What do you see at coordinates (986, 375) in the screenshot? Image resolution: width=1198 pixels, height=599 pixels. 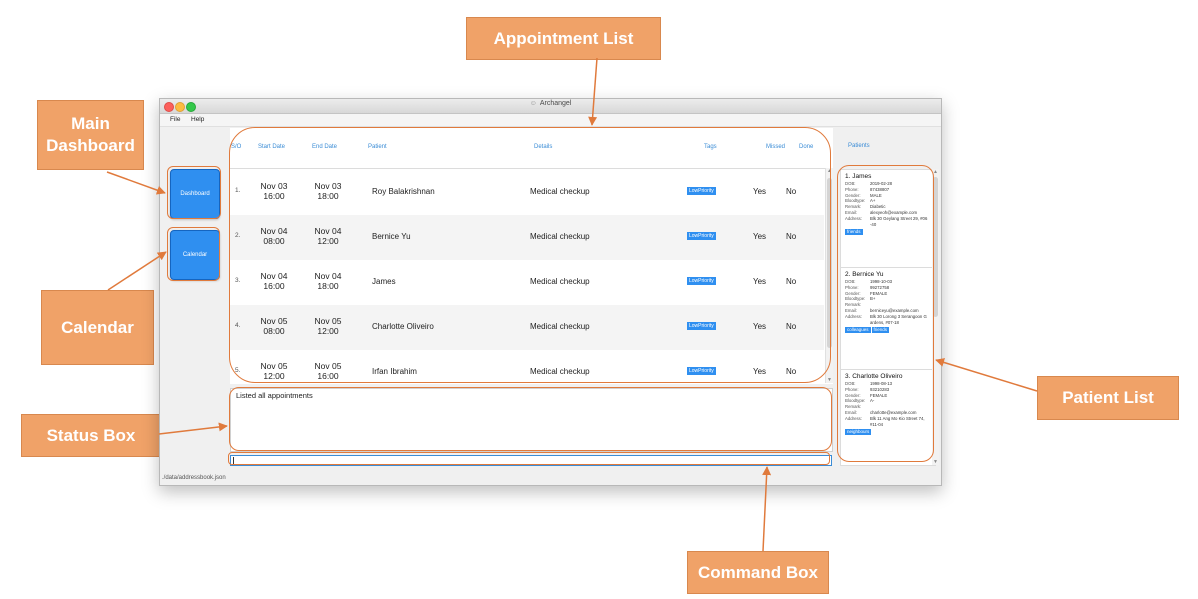 I see `arrow-patient-list` at bounding box center [986, 375].